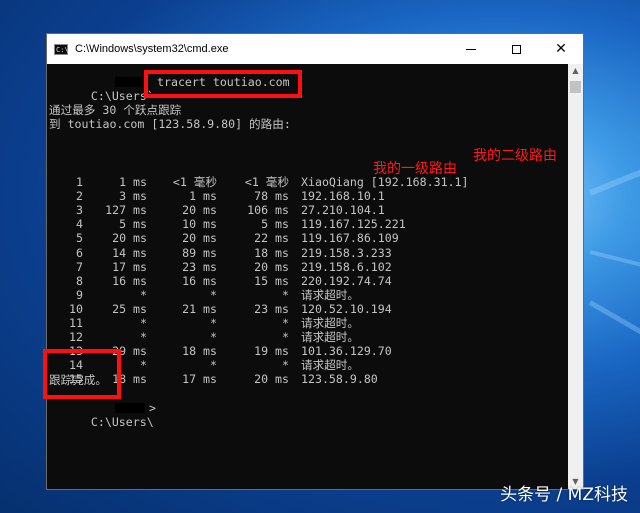 The image size is (640, 513). I want to click on hop-host: 192.168.10.1, so click(343, 196).